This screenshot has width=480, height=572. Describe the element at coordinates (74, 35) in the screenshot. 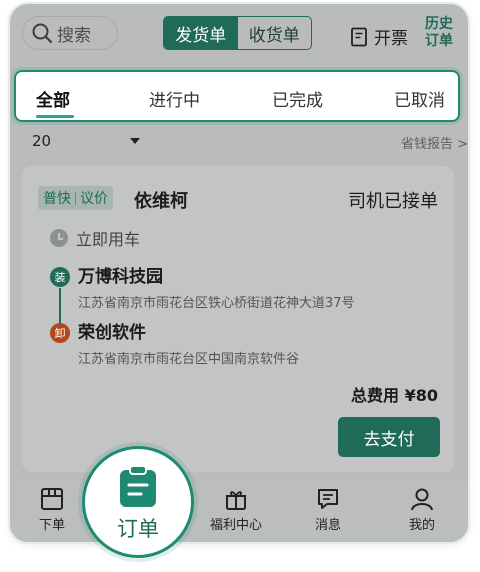

I see `search-label: 搜索` at that location.